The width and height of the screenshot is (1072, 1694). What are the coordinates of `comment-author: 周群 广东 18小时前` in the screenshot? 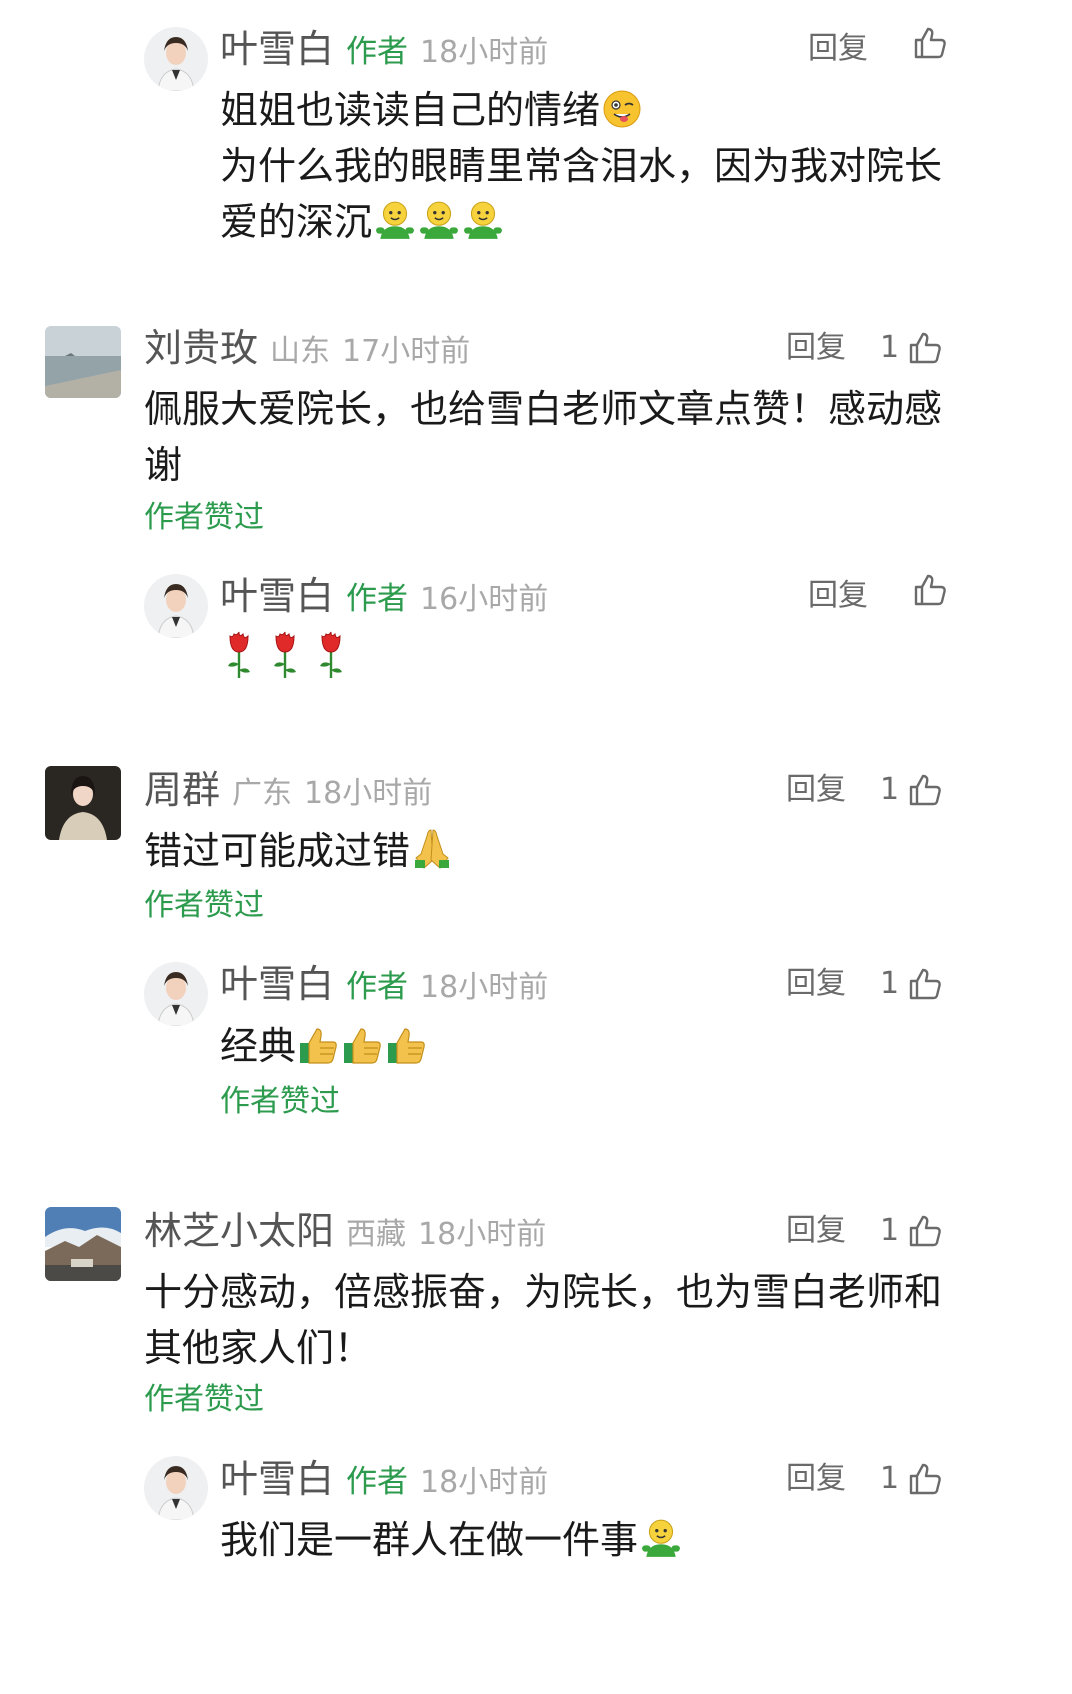 It's located at (288, 792).